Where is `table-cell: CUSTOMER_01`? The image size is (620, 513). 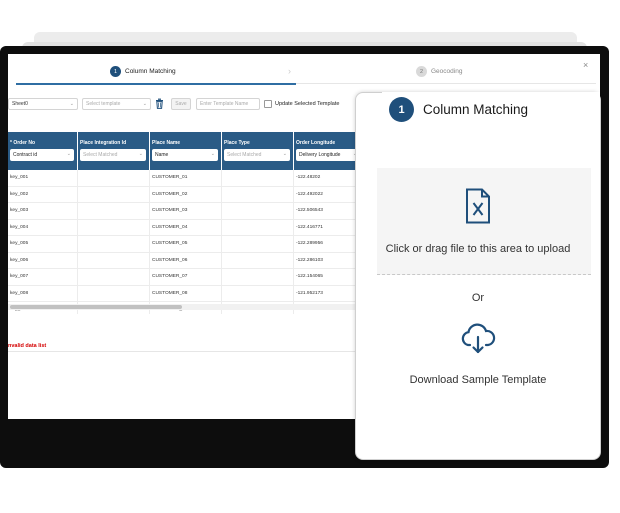
table-cell: CUSTOMER_01 is located at coordinates (186, 178).